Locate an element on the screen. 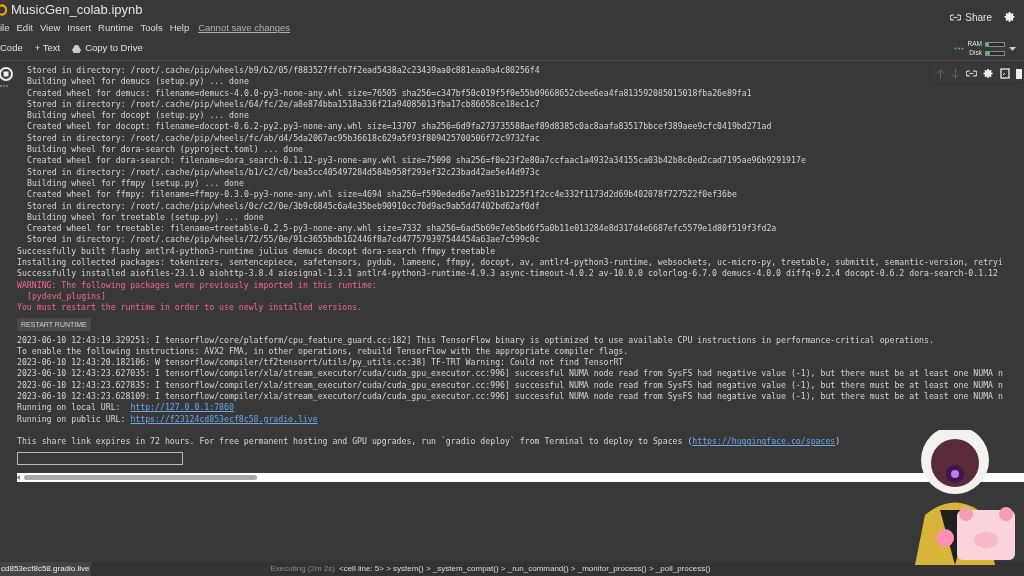 The height and width of the screenshot is (576, 1024). copy-to-drive-button: Copy to Drive is located at coordinates (107, 48).